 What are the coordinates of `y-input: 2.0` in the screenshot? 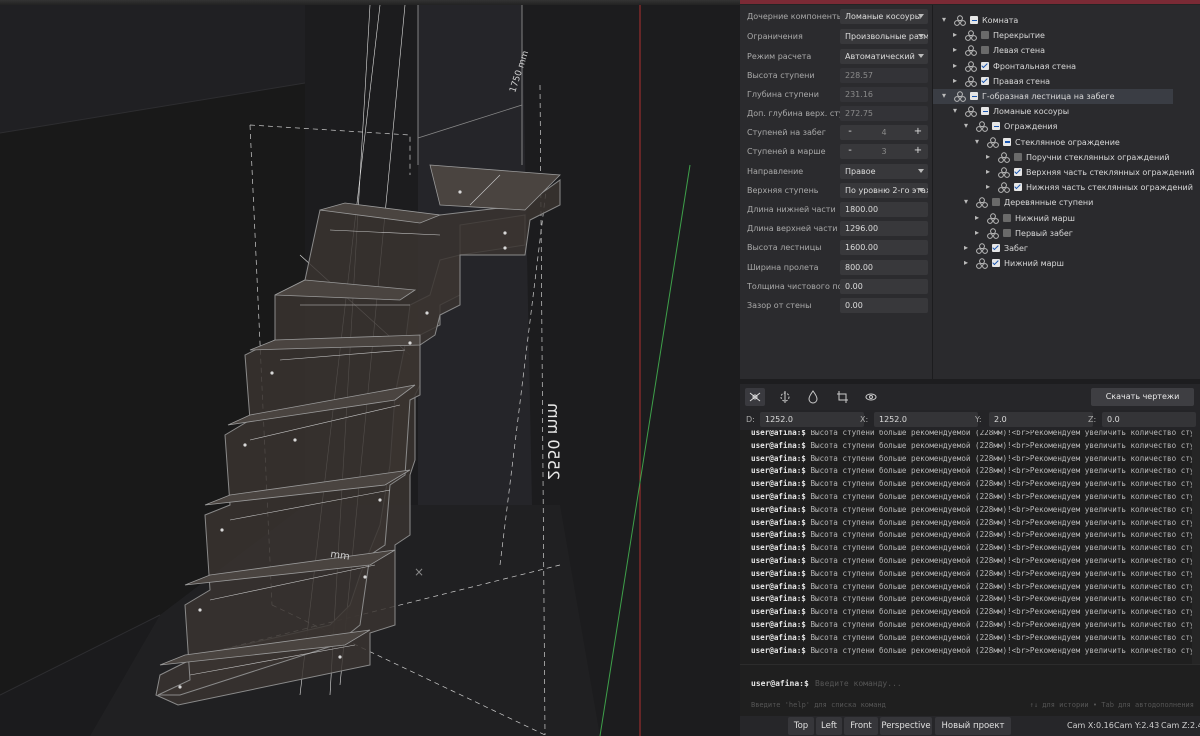 It's located at (1041, 419).